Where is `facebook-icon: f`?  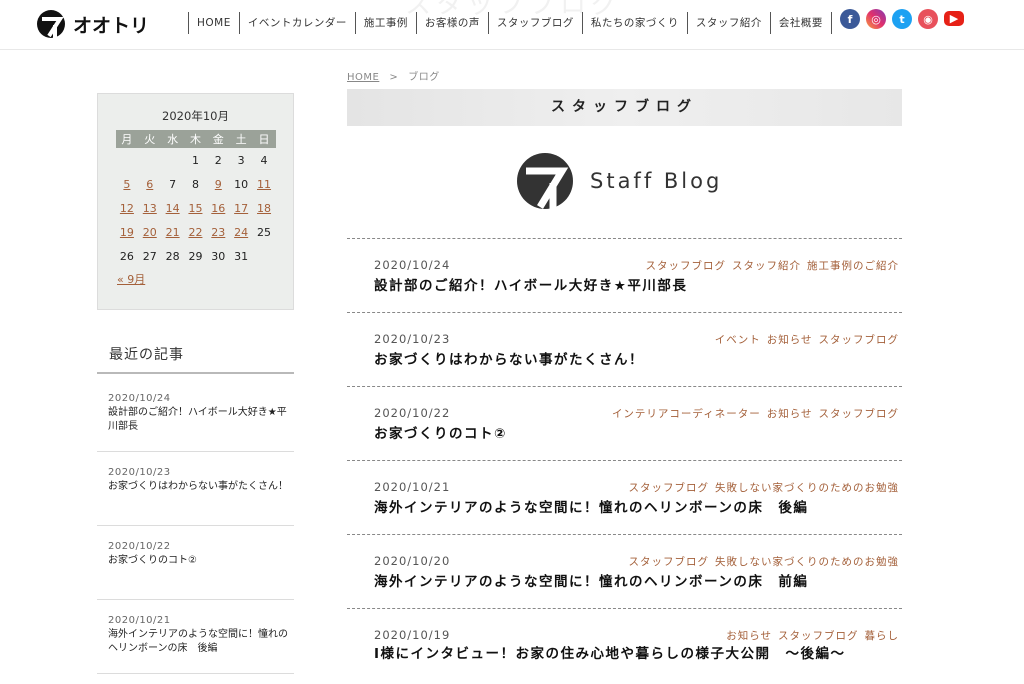 facebook-icon: f is located at coordinates (850, 19).